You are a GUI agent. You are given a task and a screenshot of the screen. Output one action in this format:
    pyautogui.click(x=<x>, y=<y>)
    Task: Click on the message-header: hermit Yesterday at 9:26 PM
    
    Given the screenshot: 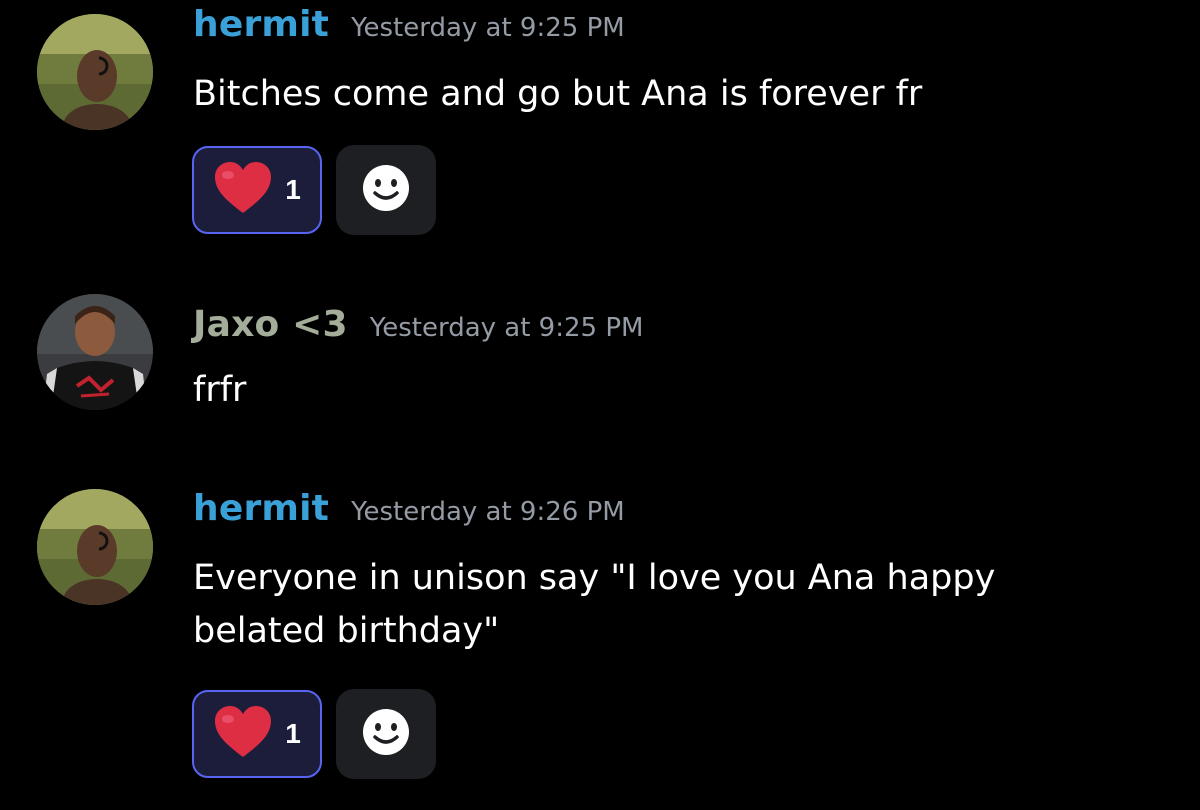 What is the action you would take?
    pyautogui.click(x=409, y=508)
    